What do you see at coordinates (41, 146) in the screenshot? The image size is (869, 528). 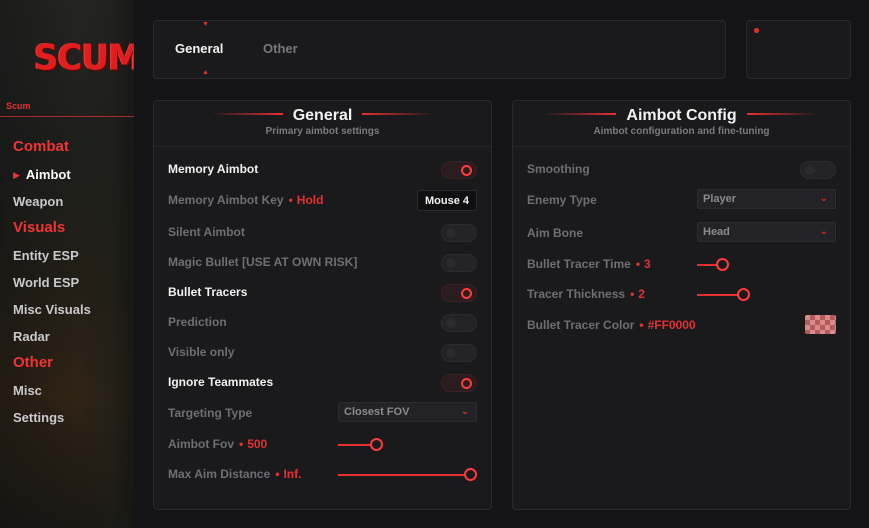 I see `nav-section-combat: Combat` at bounding box center [41, 146].